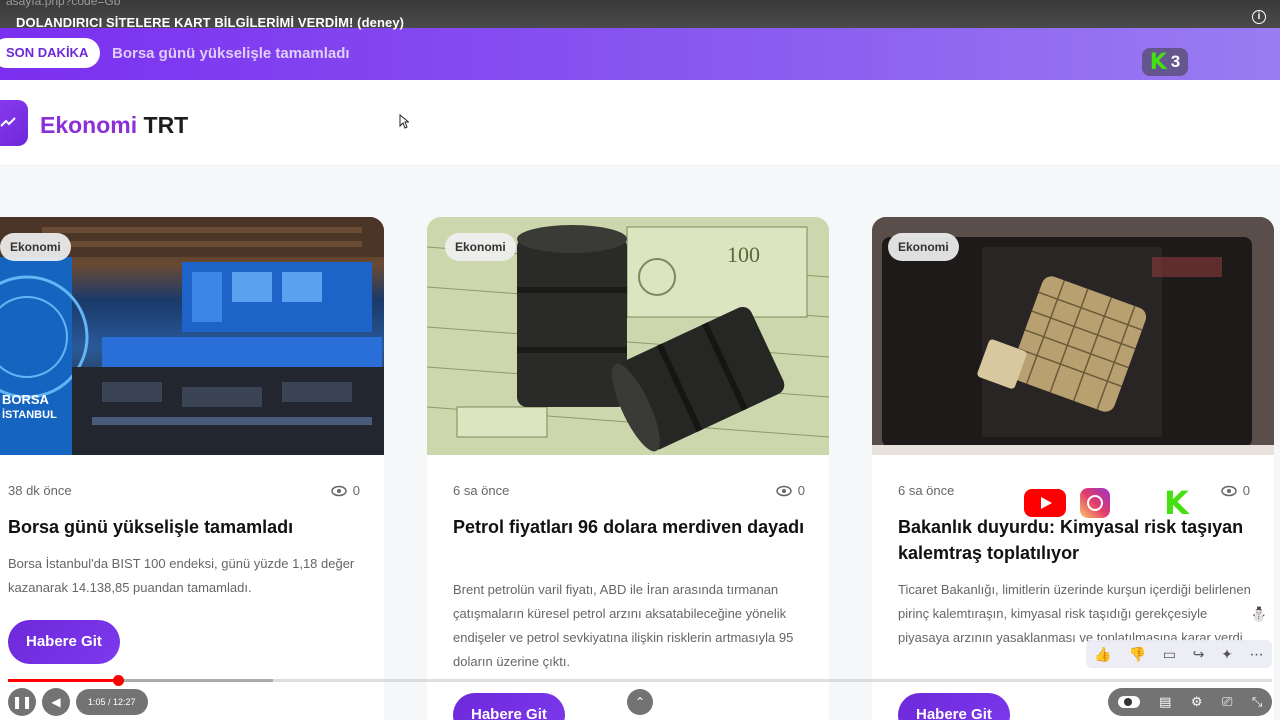 This screenshot has height=720, width=1280. I want to click on video-progress-bar, so click(640, 680).